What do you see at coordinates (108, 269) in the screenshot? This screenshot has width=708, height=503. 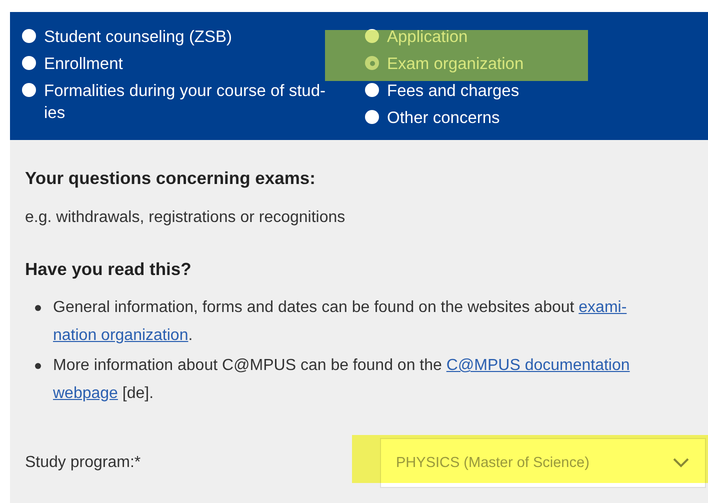 I see `section-heading: Have you read this?` at bounding box center [108, 269].